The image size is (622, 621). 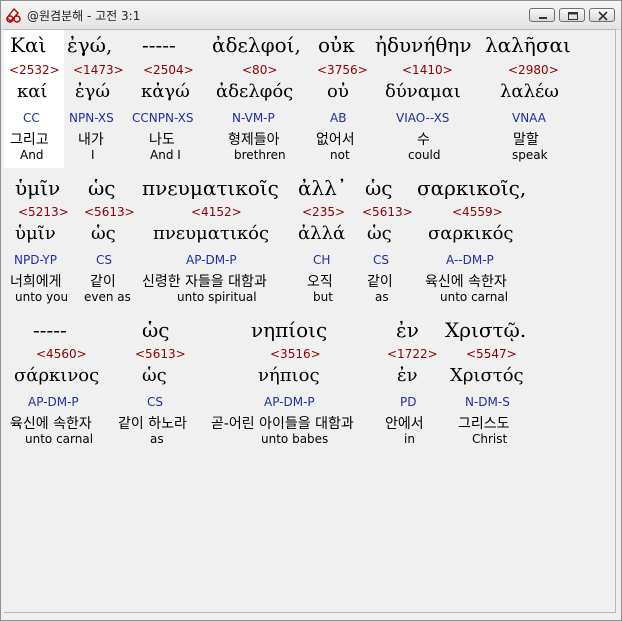 I want to click on minimize-button, so click(x=542, y=15).